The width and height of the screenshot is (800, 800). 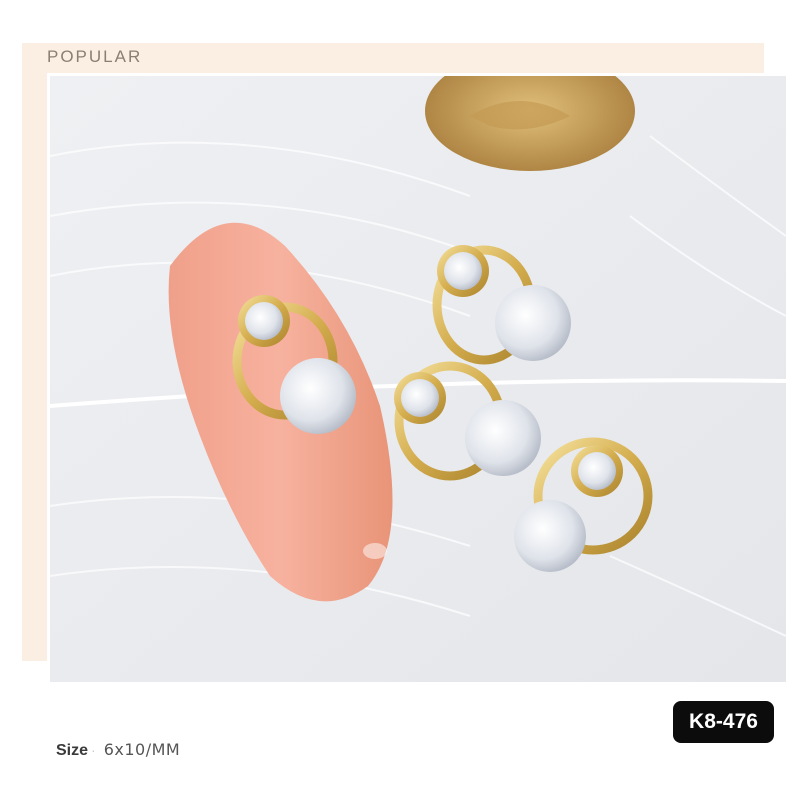 I want to click on size-value: 6x10/MM, so click(x=142, y=749).